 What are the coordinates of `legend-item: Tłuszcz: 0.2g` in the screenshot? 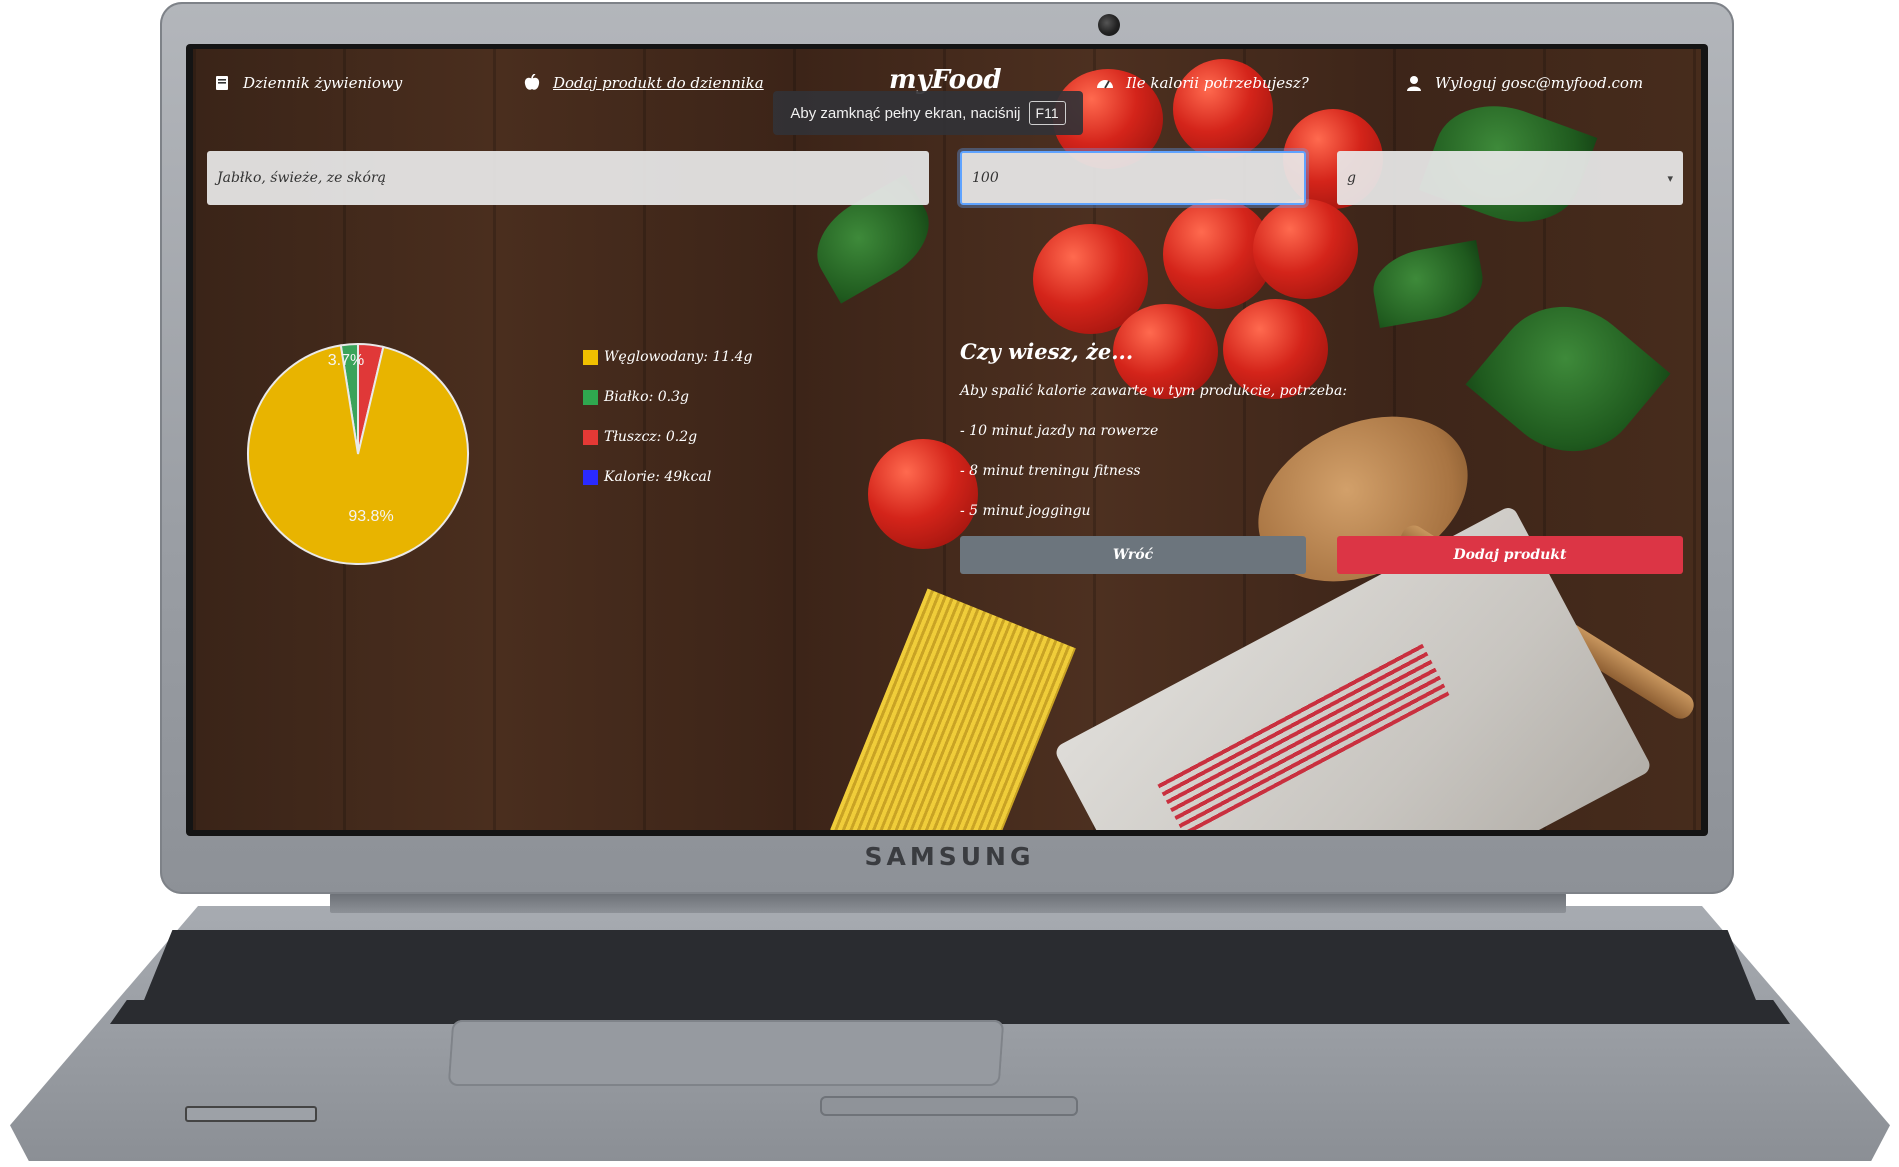 It's located at (668, 437).